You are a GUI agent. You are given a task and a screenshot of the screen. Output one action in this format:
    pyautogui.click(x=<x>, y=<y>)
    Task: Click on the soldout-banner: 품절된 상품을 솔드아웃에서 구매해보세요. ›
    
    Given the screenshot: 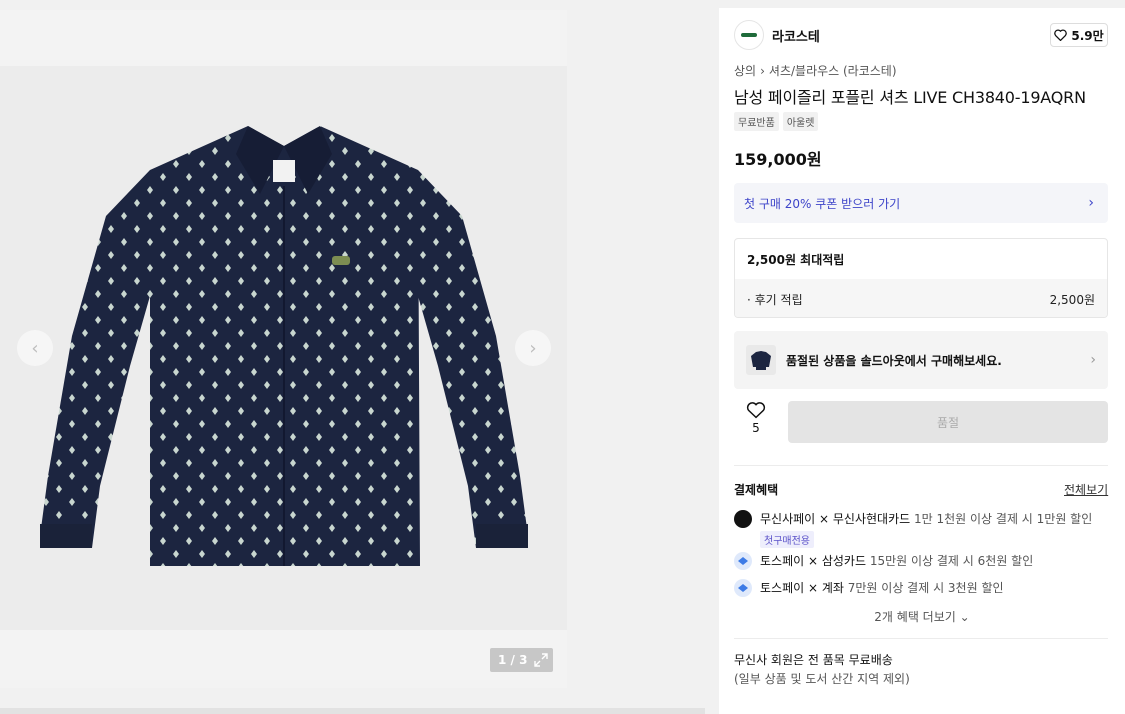 What is the action you would take?
    pyautogui.click(x=921, y=360)
    